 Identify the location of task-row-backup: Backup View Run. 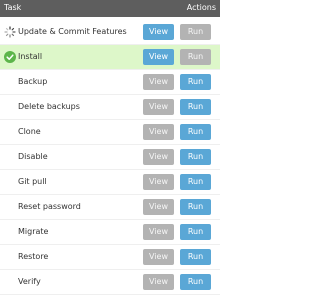
(110, 82).